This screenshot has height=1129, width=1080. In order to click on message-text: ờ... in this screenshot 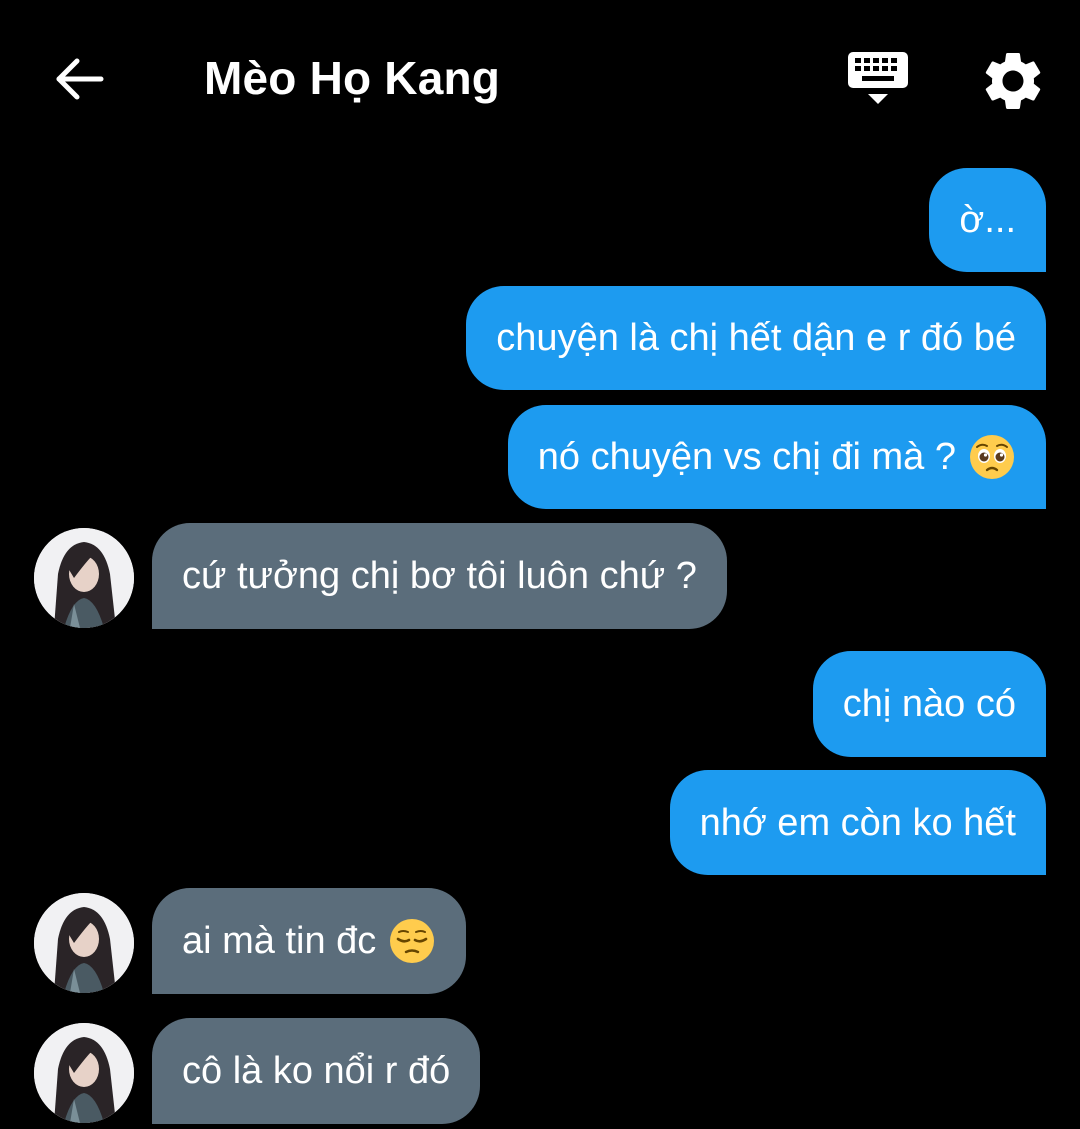, I will do `click(987, 220)`.